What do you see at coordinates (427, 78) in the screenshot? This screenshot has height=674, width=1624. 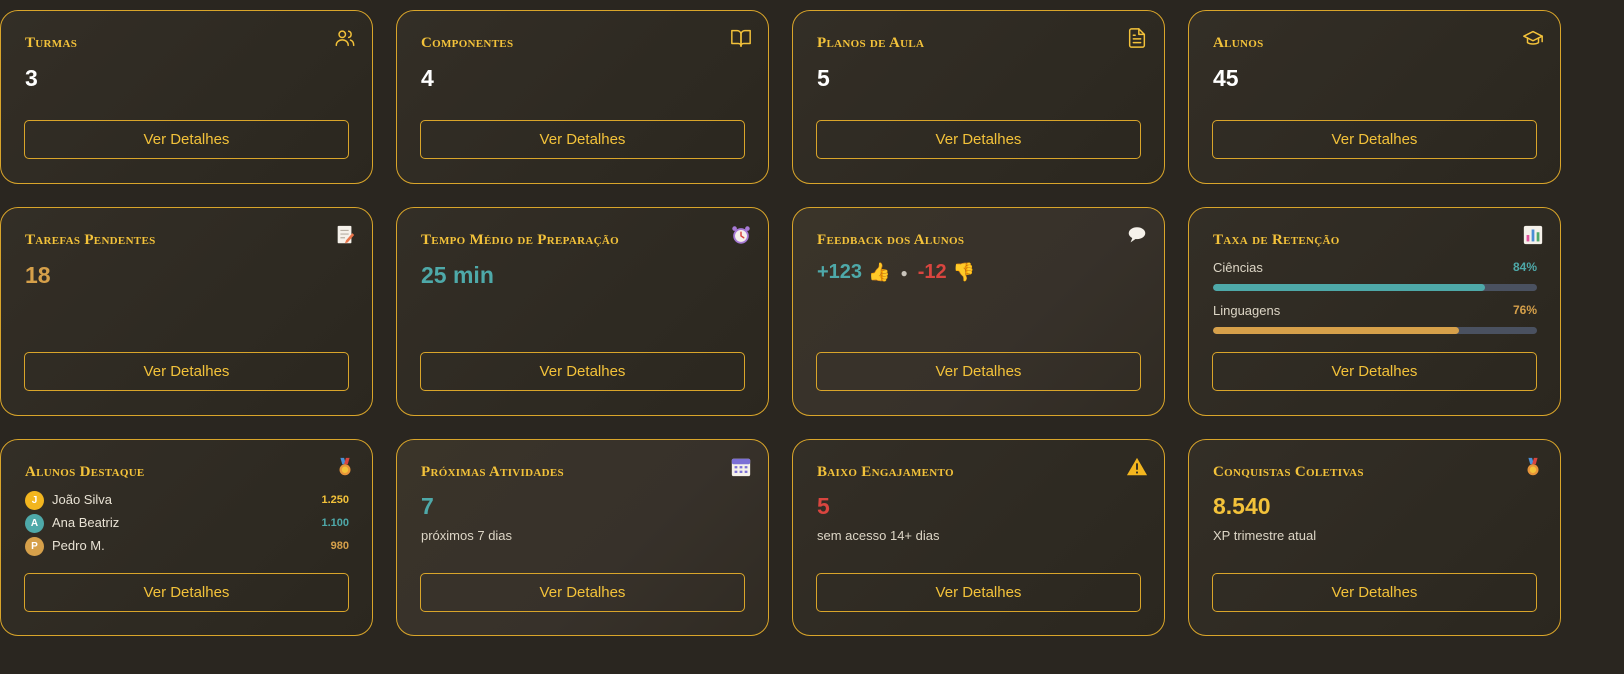 I see `card-value: 4` at bounding box center [427, 78].